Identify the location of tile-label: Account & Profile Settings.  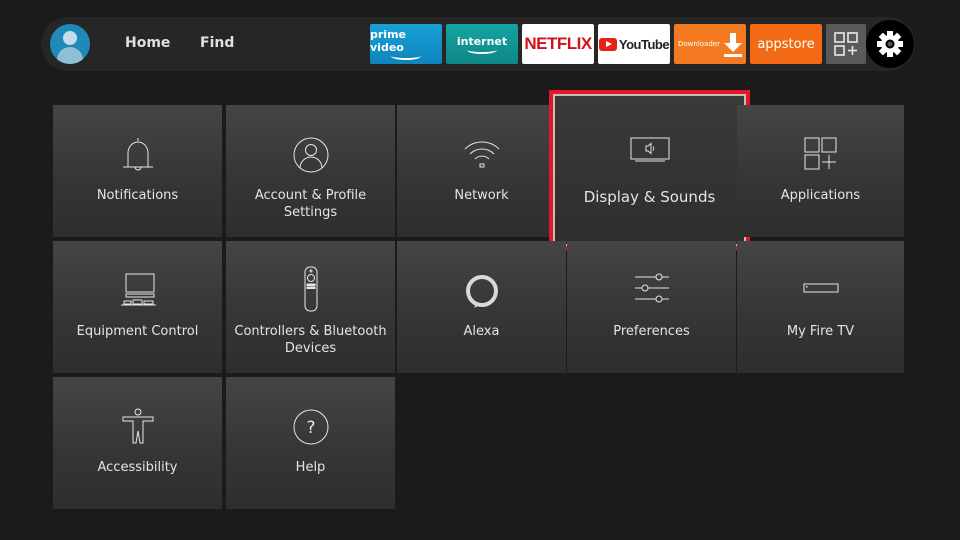
(310, 204).